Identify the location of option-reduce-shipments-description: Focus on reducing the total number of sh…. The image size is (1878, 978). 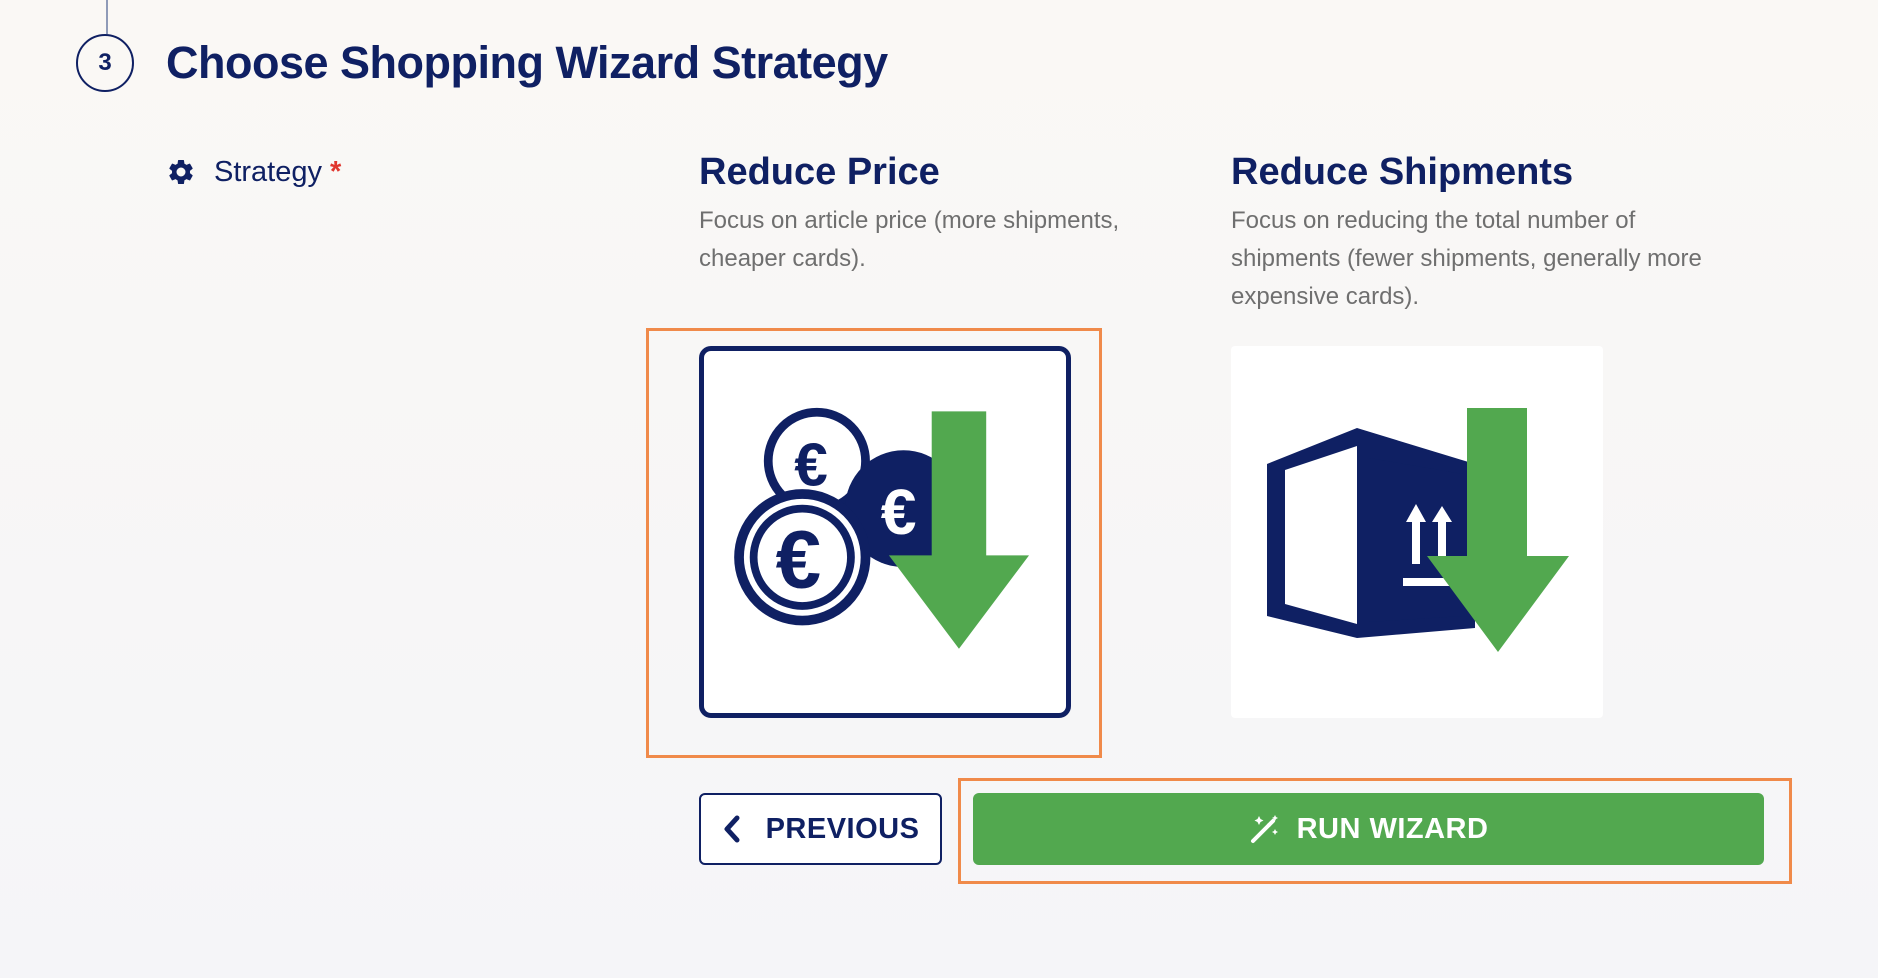
(1466, 258).